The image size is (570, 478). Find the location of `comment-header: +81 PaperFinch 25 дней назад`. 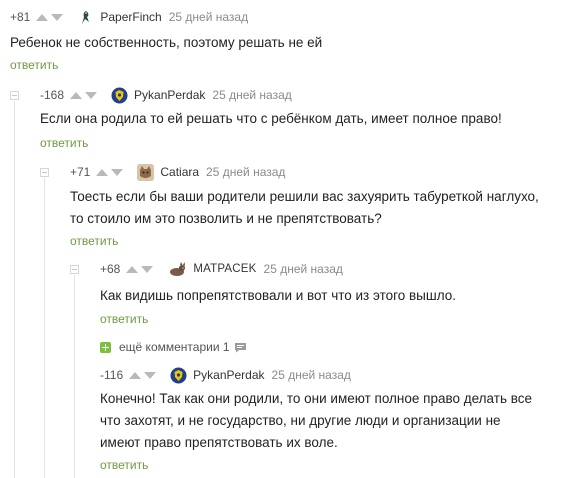

comment-header: +81 PaperFinch 25 дней назад is located at coordinates (129, 17).